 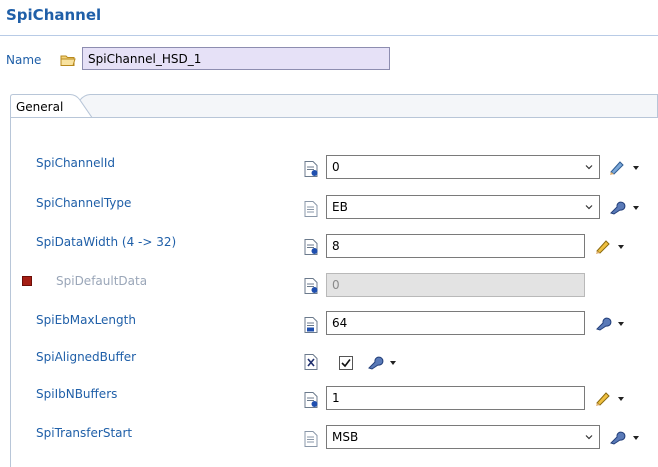 What do you see at coordinates (106, 242) in the screenshot?
I see `spi-data-width-label: SpiDataWidth (4 -> 32)` at bounding box center [106, 242].